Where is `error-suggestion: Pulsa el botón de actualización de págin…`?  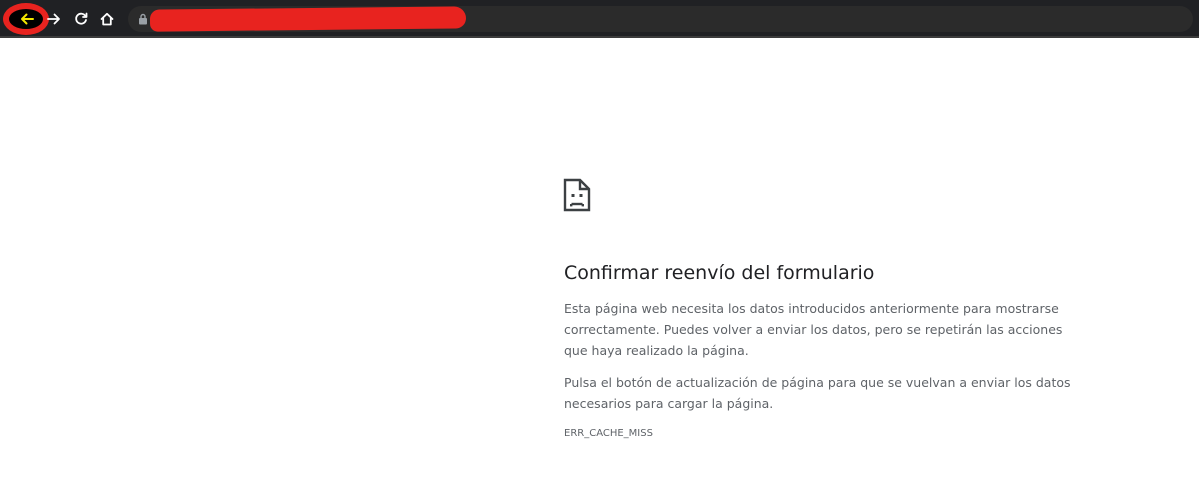
error-suggestion: Pulsa el botón de actualización de págin… is located at coordinates (817, 393).